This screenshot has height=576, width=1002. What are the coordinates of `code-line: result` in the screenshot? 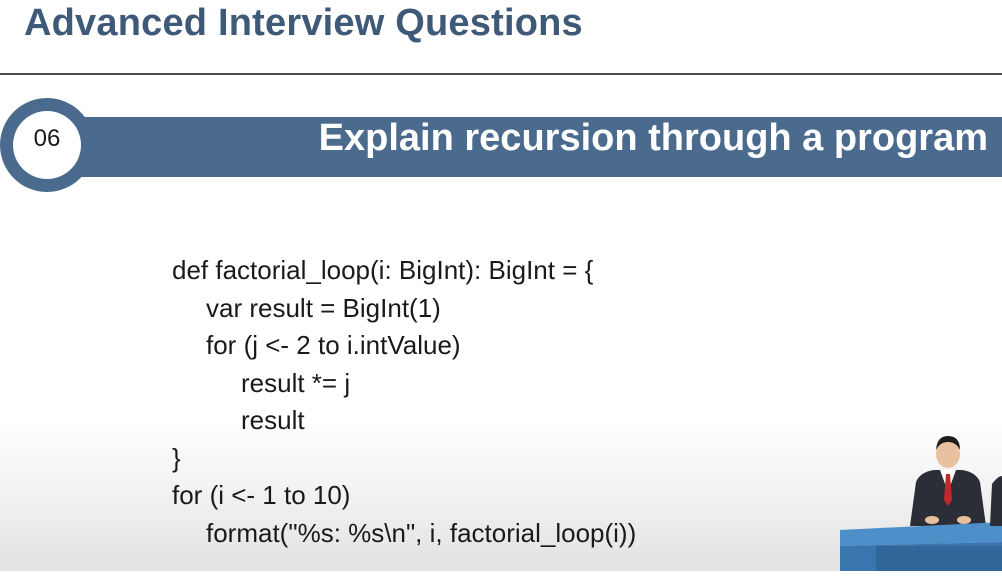 It's located at (273, 420).